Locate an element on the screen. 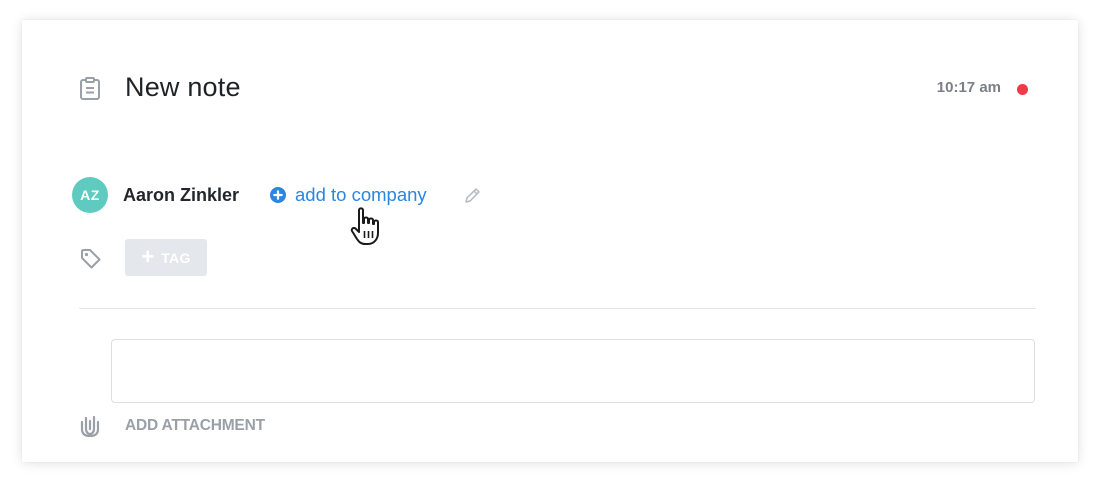 This screenshot has width=1100, height=482. note-timestamp: 10:17 am is located at coordinates (968, 87).